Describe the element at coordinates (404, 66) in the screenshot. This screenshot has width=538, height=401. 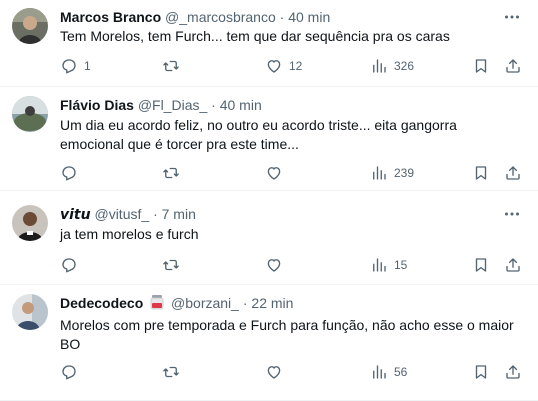
I see `view-count: 326` at that location.